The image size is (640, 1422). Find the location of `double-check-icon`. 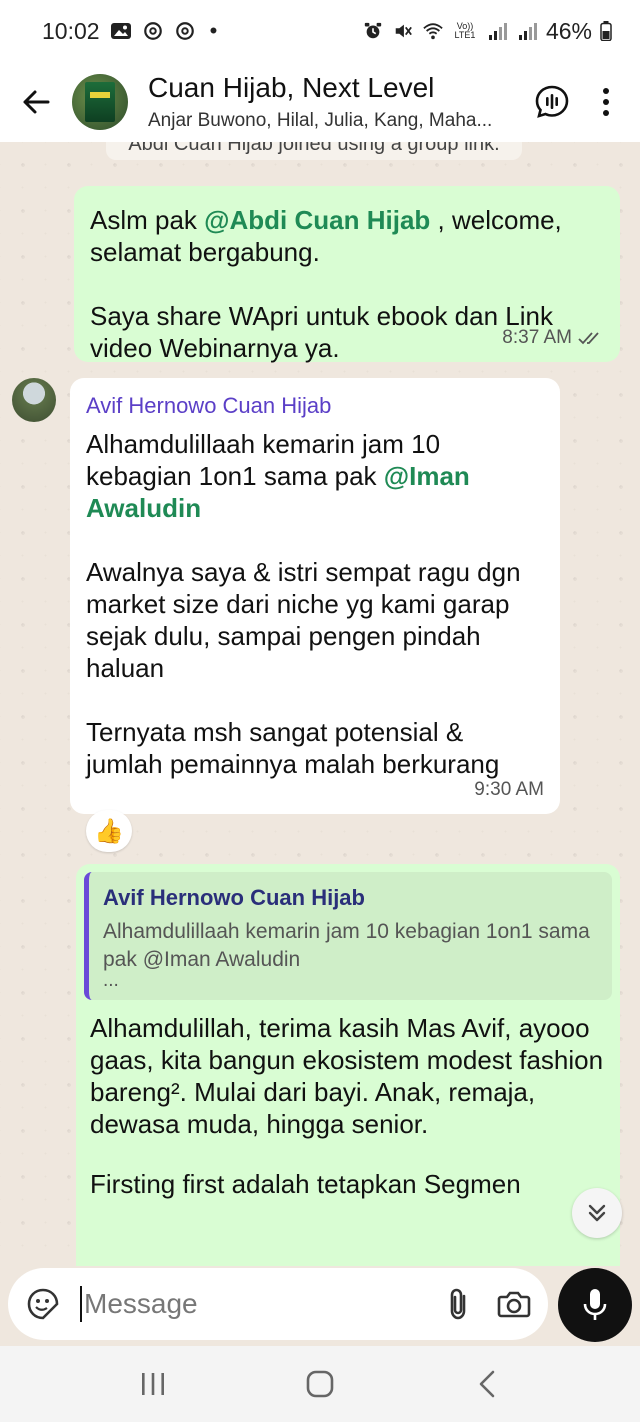

double-check-icon is located at coordinates (588, 338).